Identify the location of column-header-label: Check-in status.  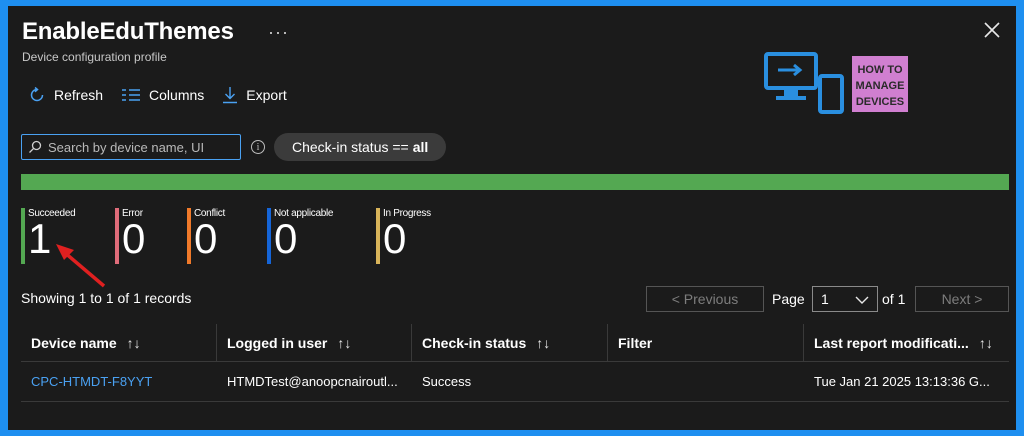
(474, 342).